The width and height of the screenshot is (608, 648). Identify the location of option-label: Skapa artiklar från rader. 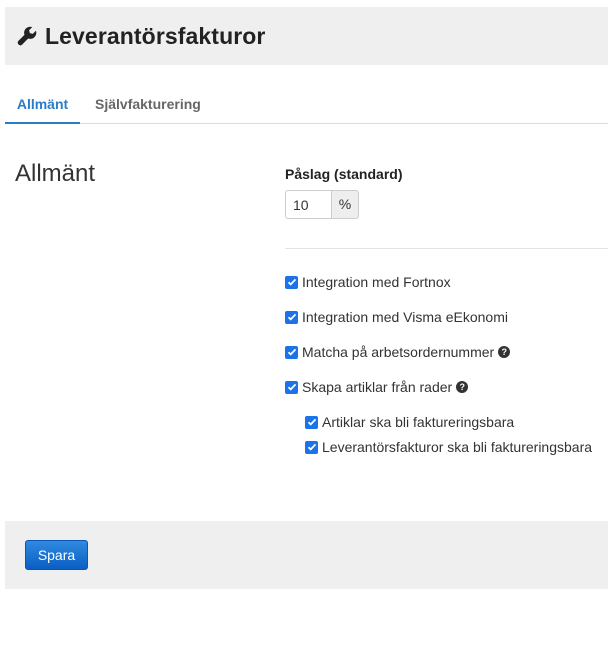
(377, 387).